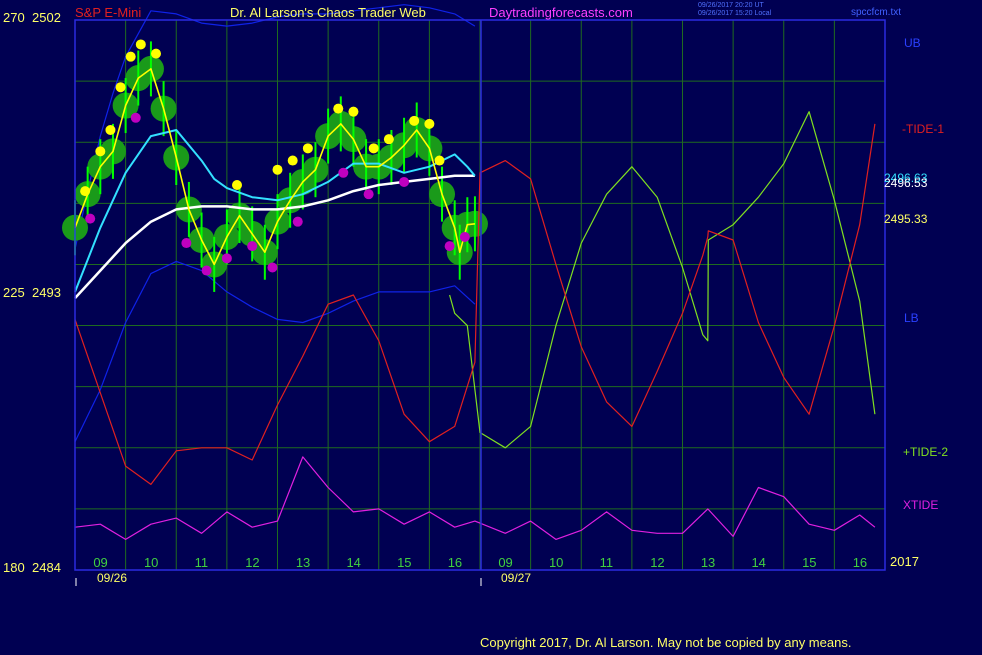 This screenshot has width=982, height=655. What do you see at coordinates (923, 129) in the screenshot?
I see `label-tide1: -TIDE-1` at bounding box center [923, 129].